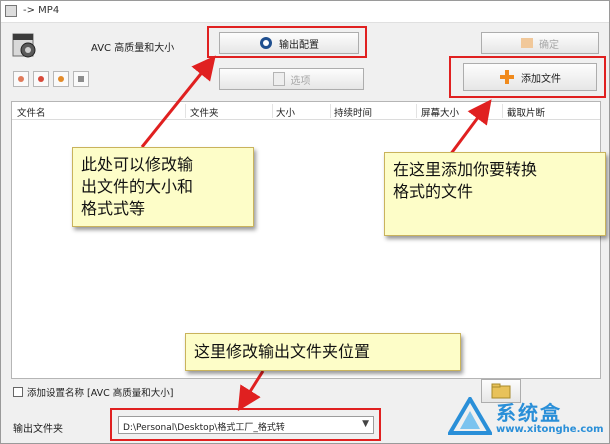  Describe the element at coordinates (204, 112) in the screenshot. I see `column-header-folder: 文件夹` at that location.